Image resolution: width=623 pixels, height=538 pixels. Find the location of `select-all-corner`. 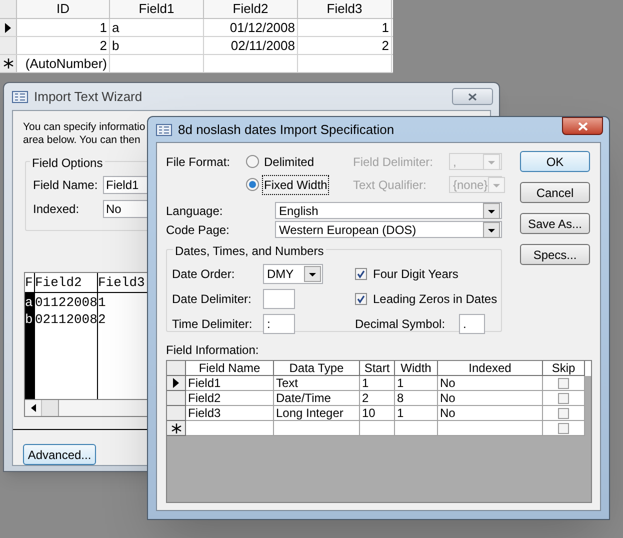

select-all-corner is located at coordinates (176, 368).